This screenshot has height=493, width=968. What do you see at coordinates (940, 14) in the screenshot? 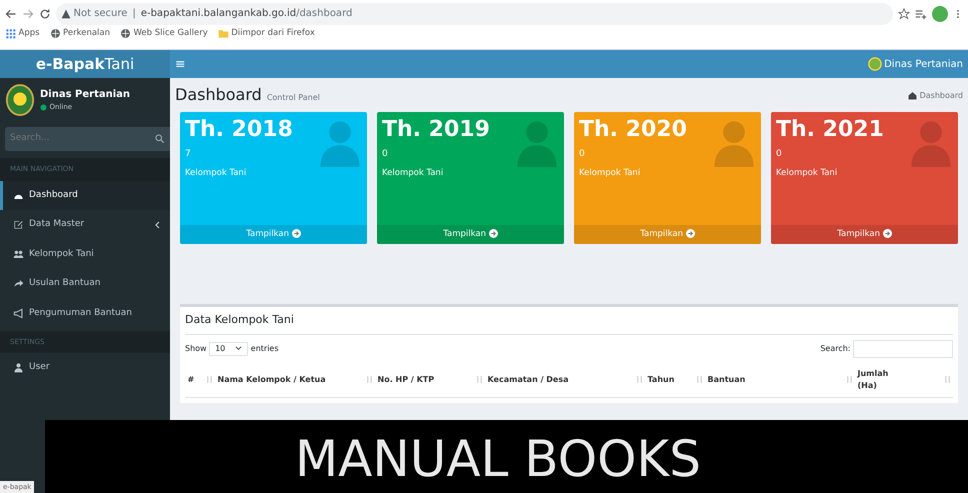
I see `profile-icon` at bounding box center [940, 14].